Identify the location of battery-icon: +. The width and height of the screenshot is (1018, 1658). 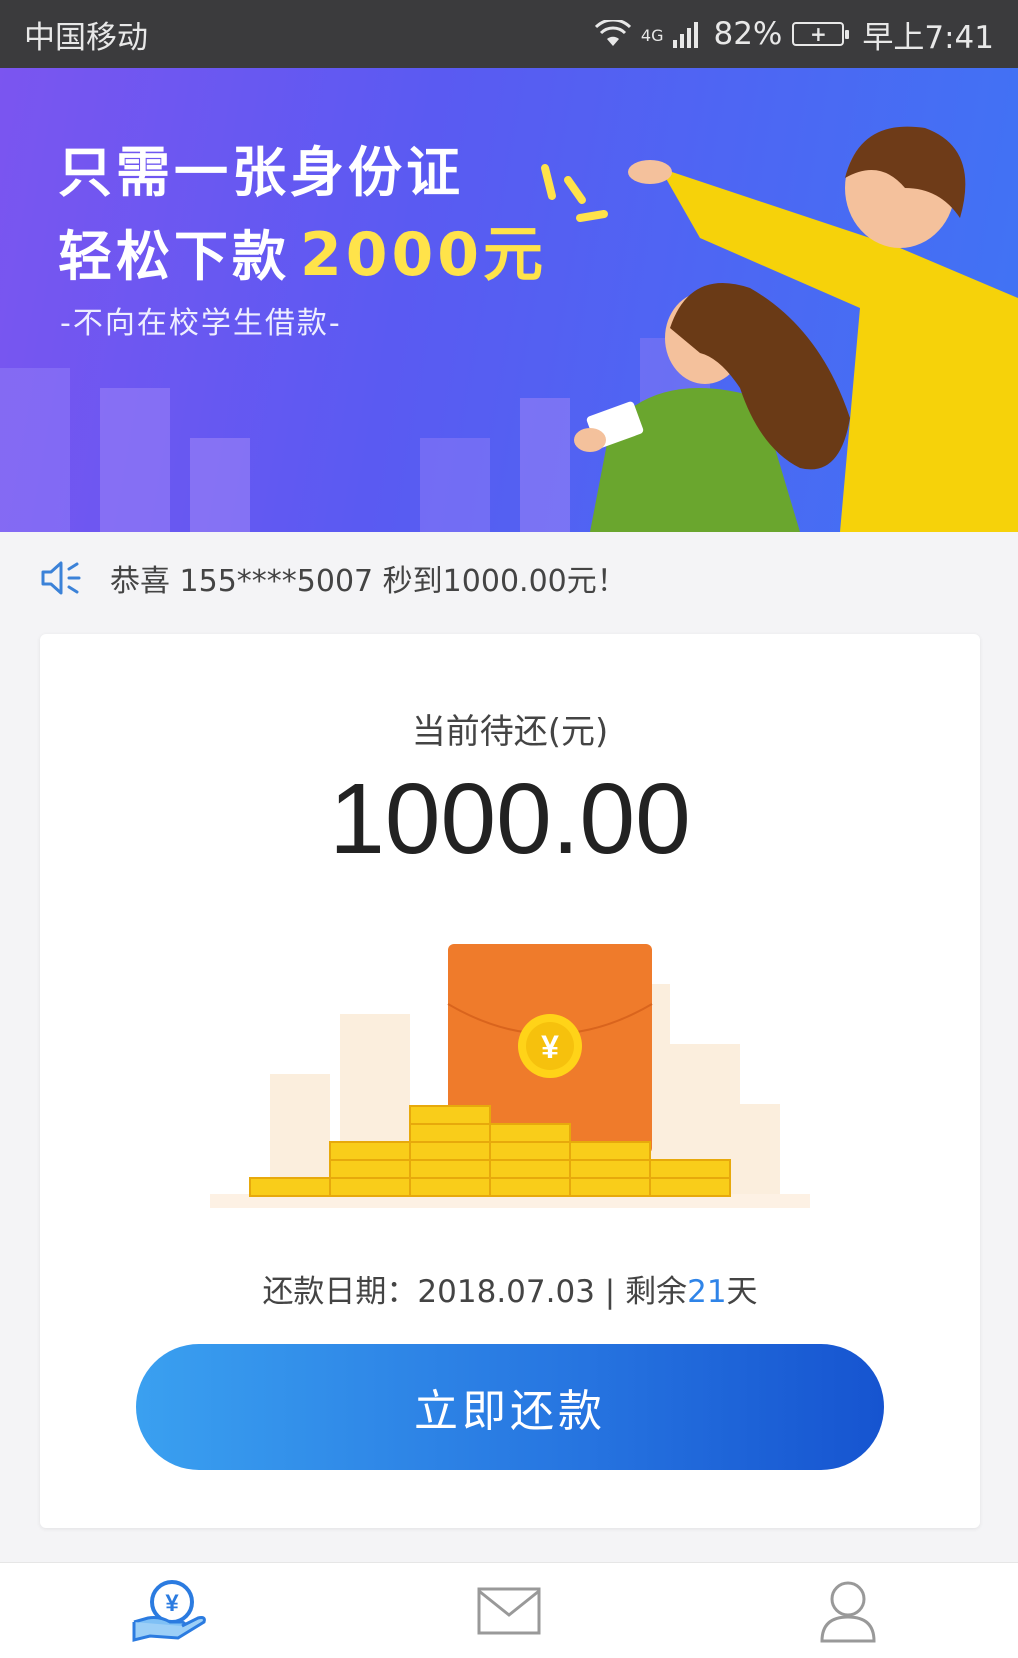
(821, 34).